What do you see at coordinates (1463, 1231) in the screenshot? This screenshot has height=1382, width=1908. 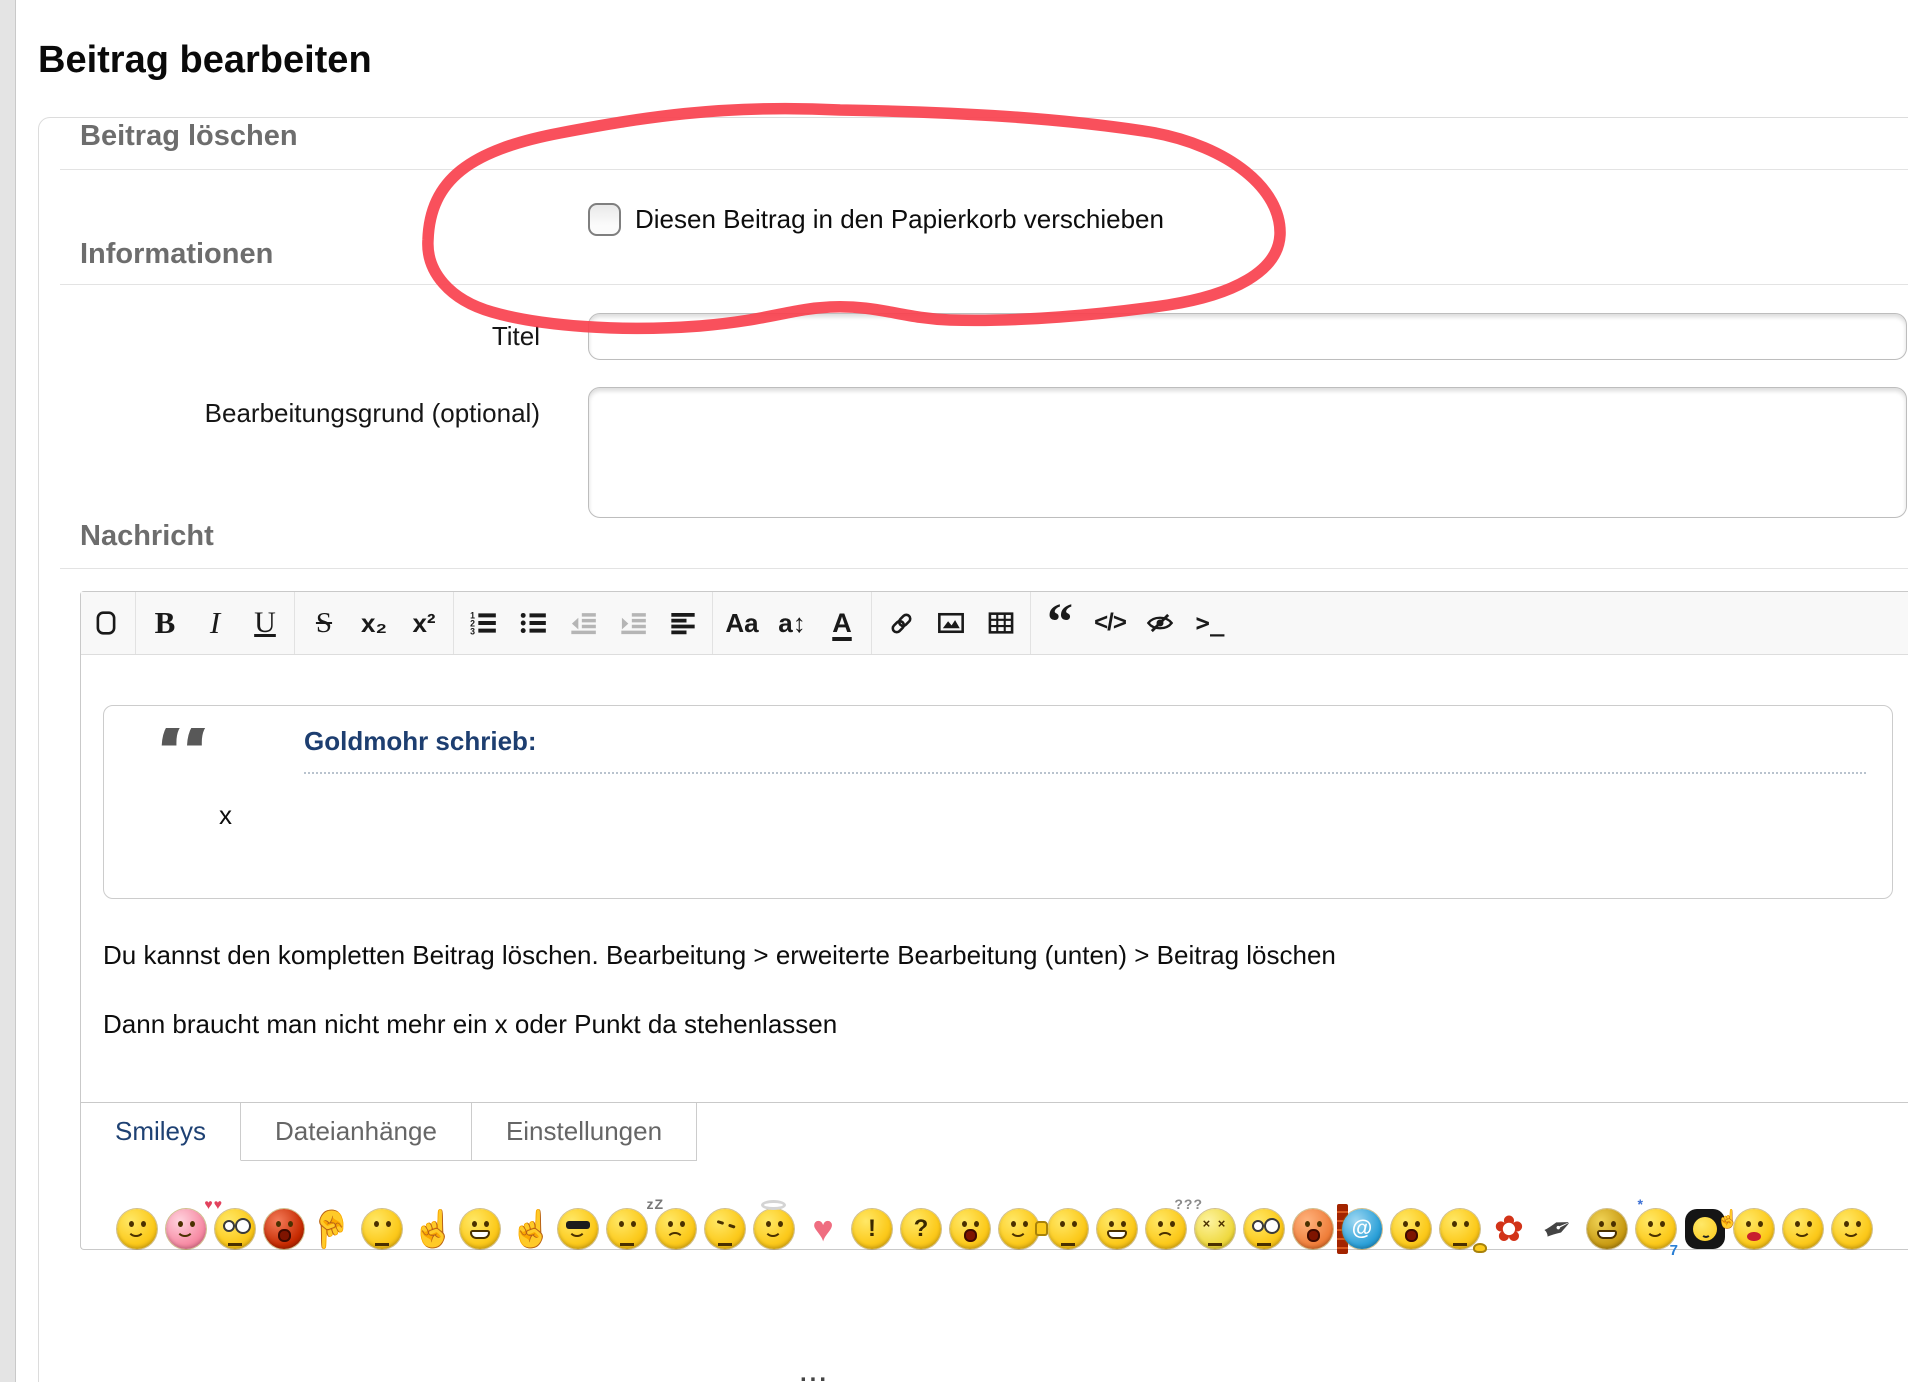 I see `smiley-thinking` at bounding box center [1463, 1231].